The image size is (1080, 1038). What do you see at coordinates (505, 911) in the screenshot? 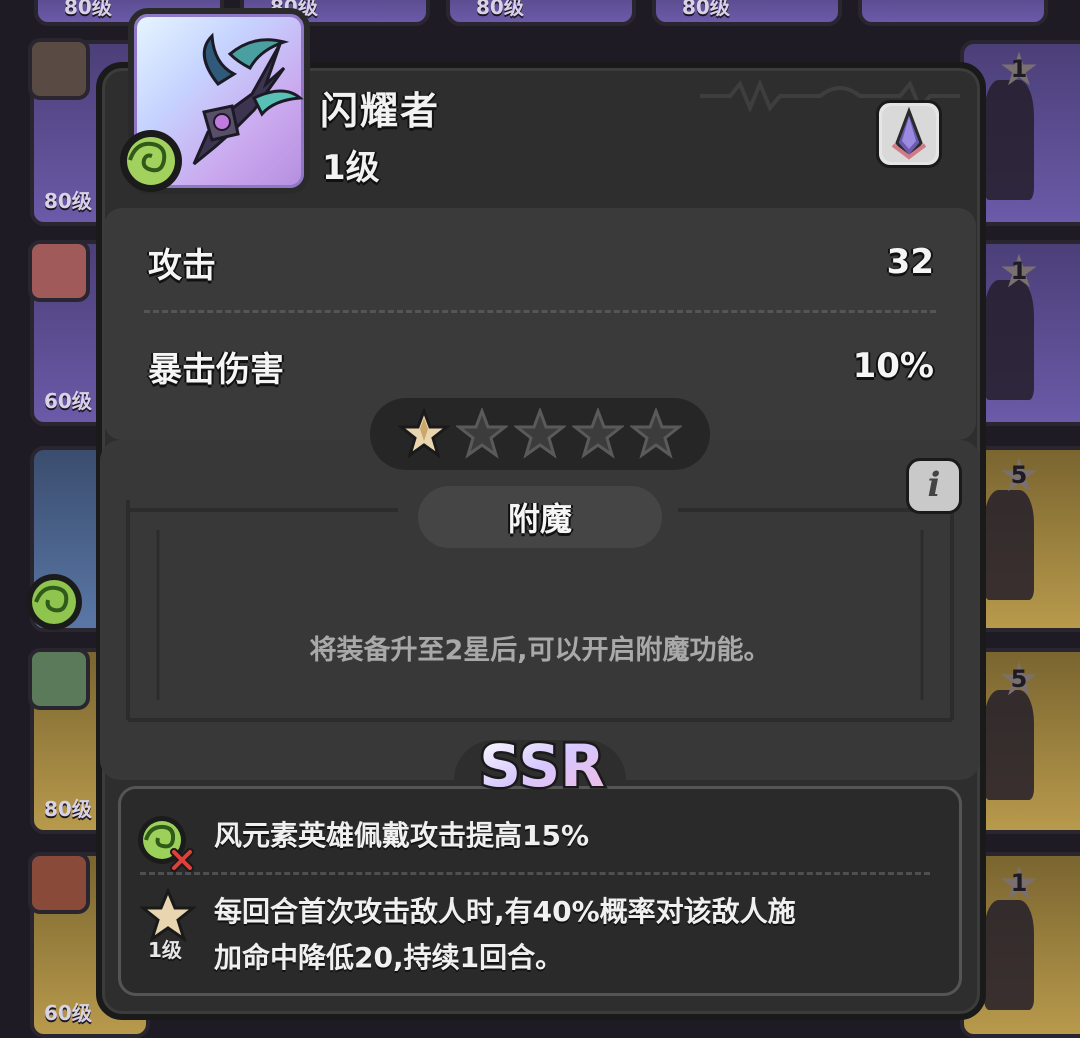
I see `effect-passive-line1: 每回合首次攻击敌人时,有40%概率对该敌人施` at bounding box center [505, 911].